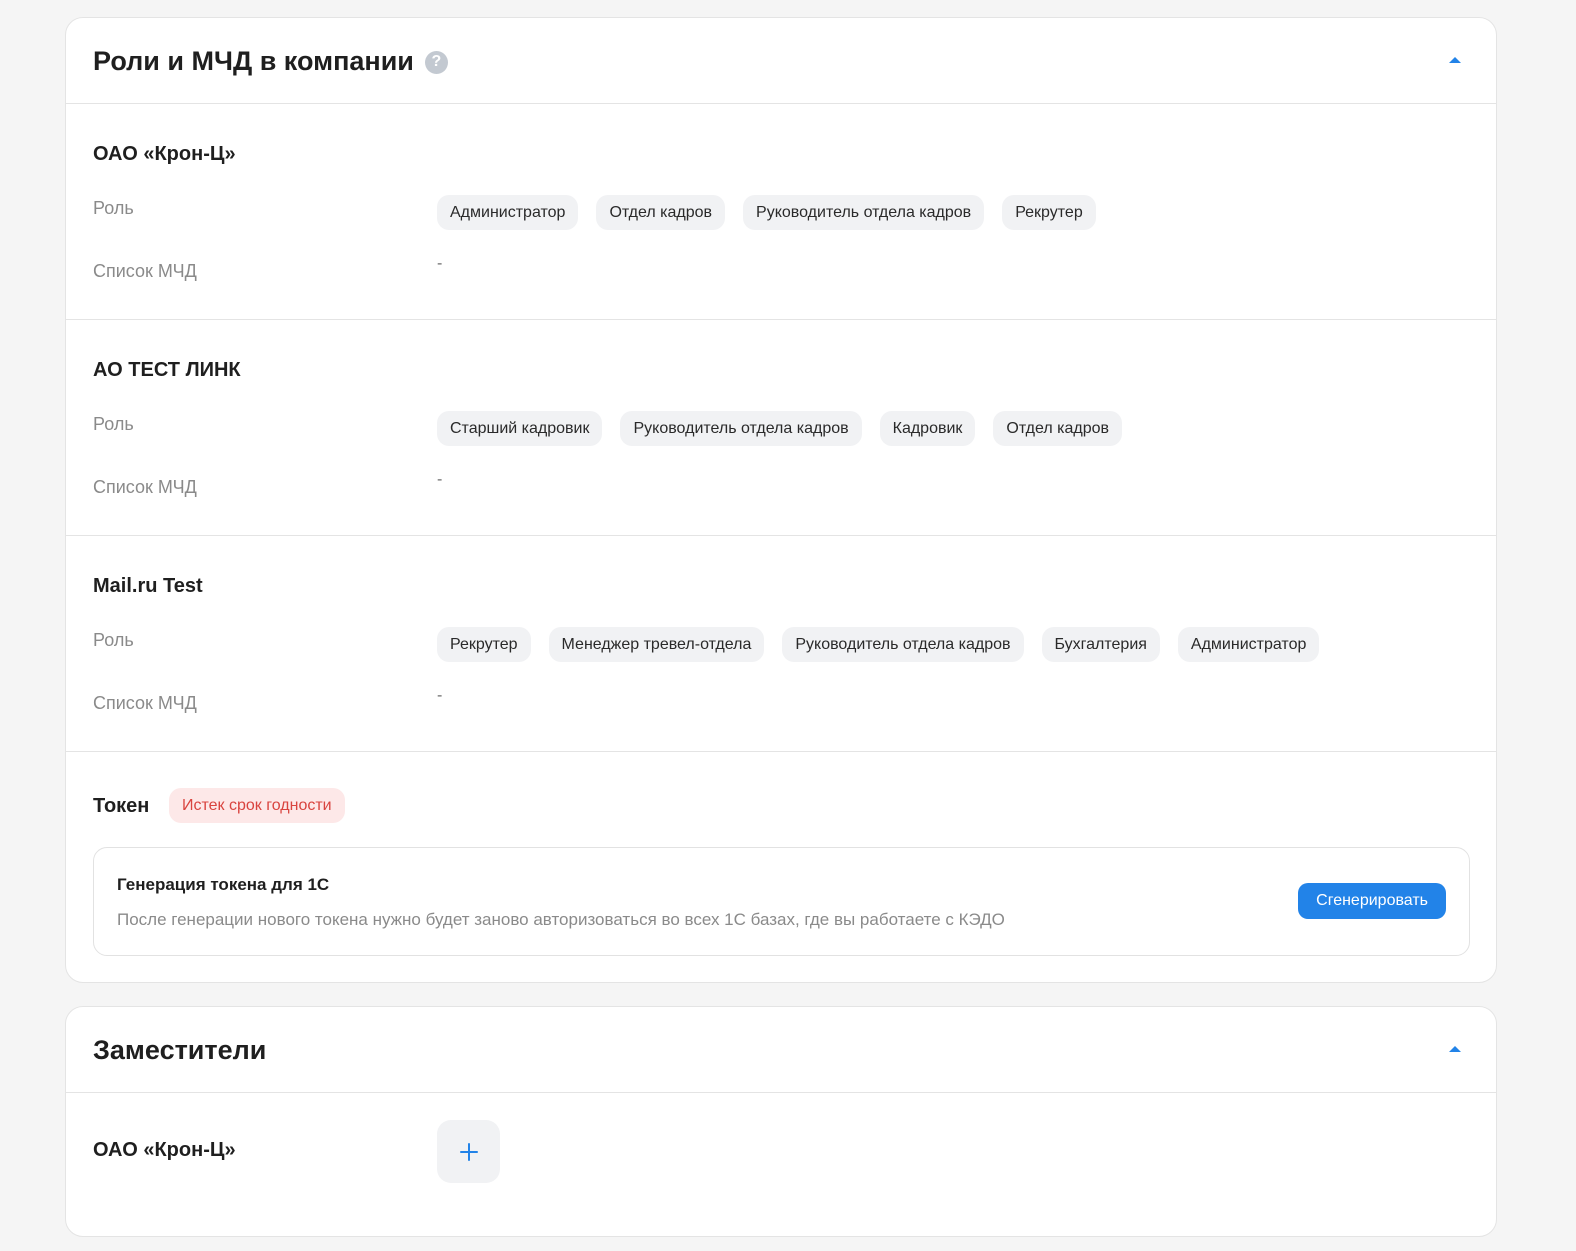 The image size is (1576, 1251). Describe the element at coordinates (148, 586) in the screenshot. I see `company-name: Mail.ru Test` at that location.